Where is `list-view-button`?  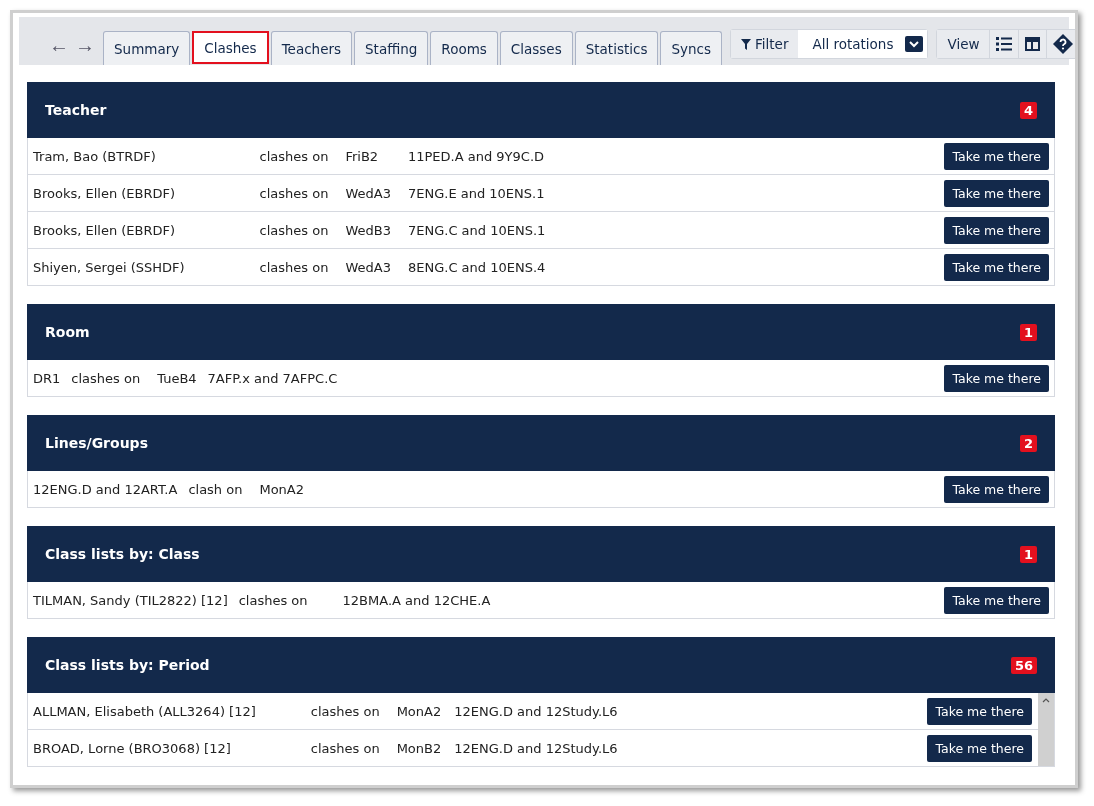
list-view-button is located at coordinates (1004, 44).